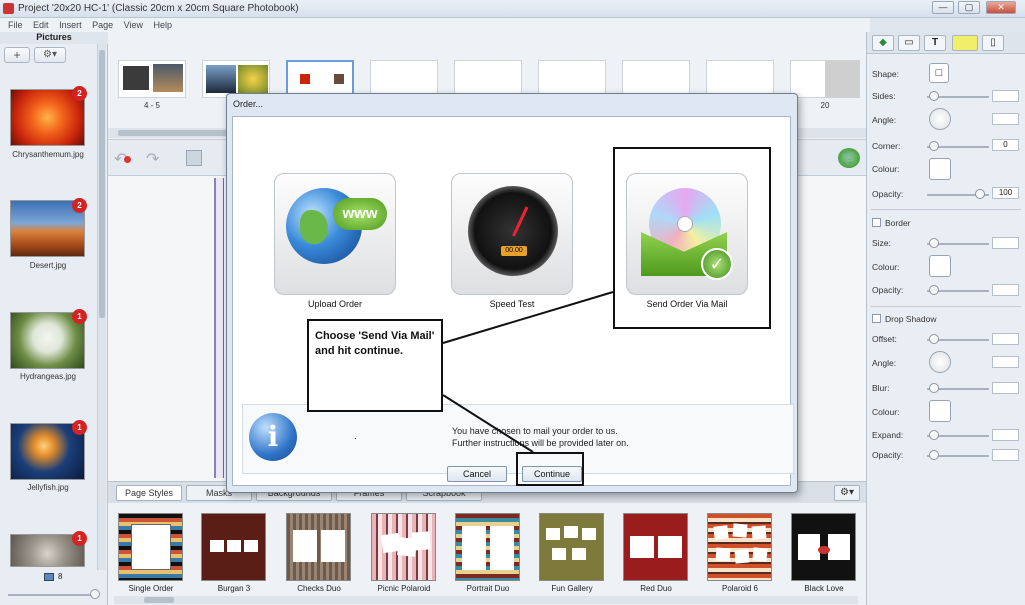 This screenshot has height=605, width=1025. What do you see at coordinates (375, 343) in the screenshot?
I see `callout-text: Choose 'Send Via Mail' and hit continue.` at bounding box center [375, 343].